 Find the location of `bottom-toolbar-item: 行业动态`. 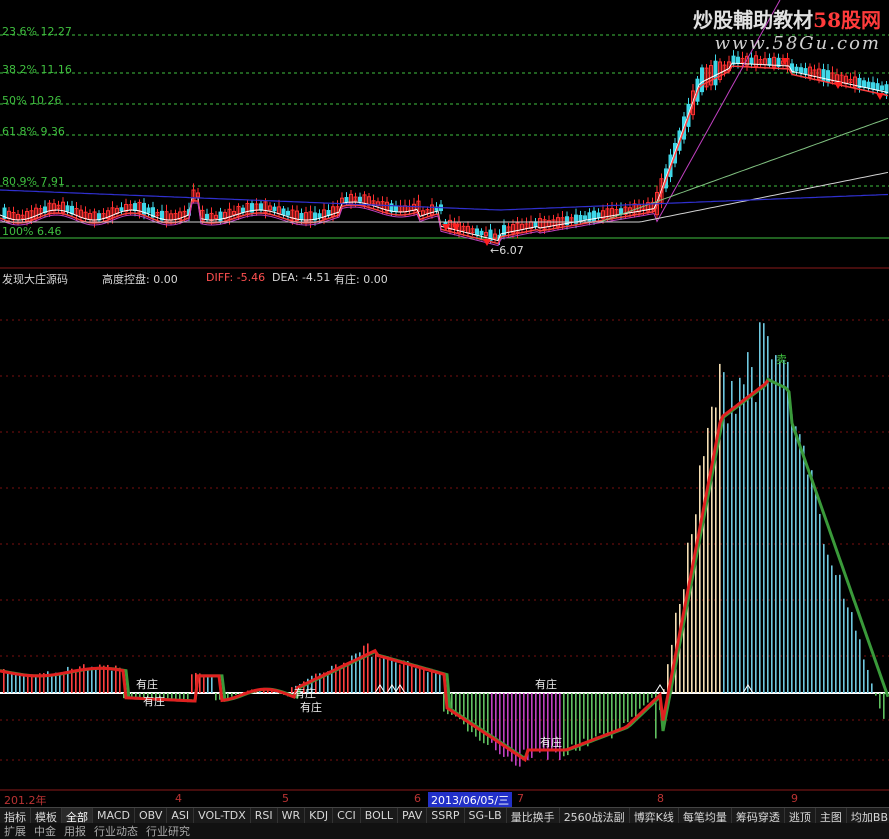

bottom-toolbar-item: 行业动态 is located at coordinates (116, 831).